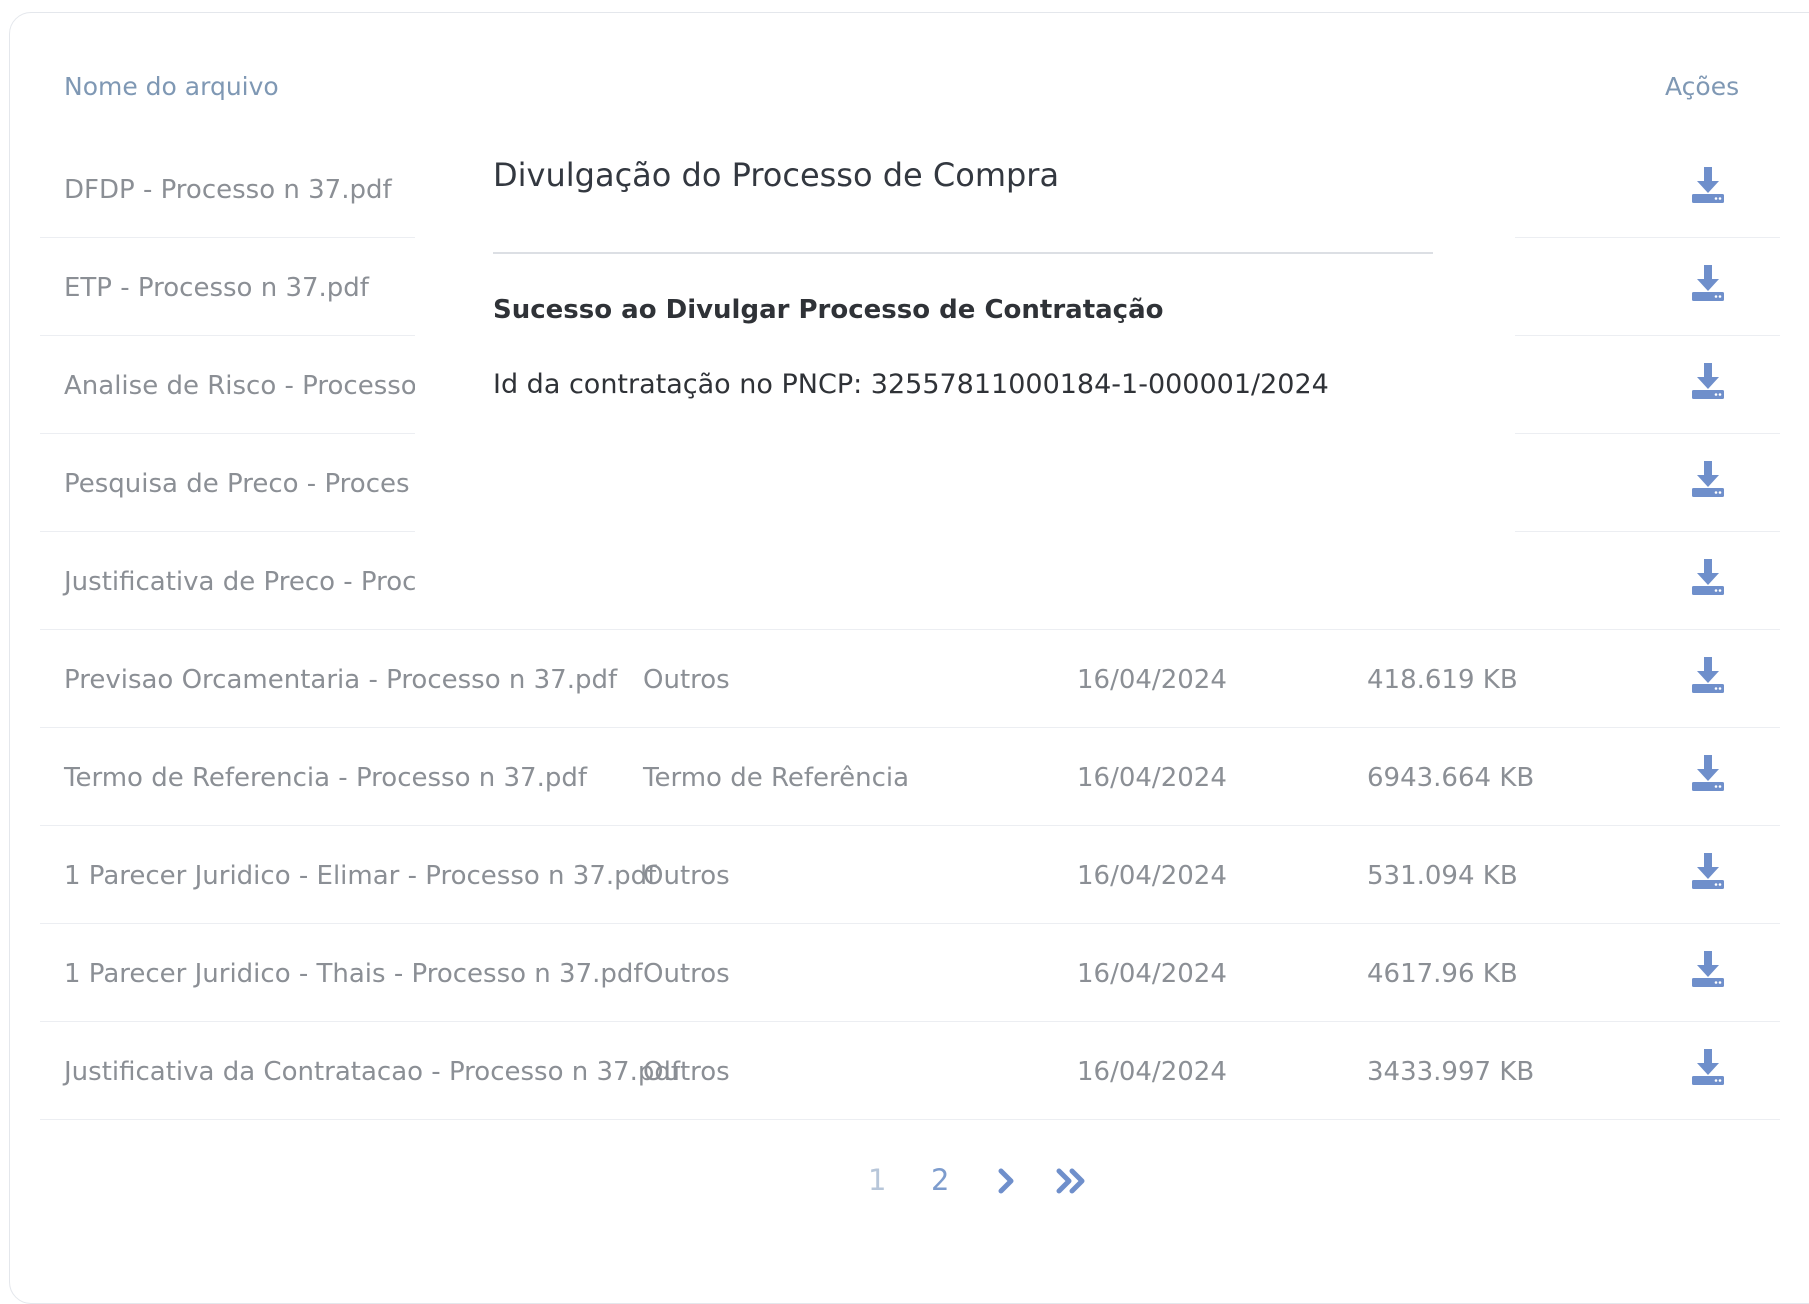 Image resolution: width=1809 pixels, height=1304 pixels. Describe the element at coordinates (963, 253) in the screenshot. I see `modal-divider` at that location.